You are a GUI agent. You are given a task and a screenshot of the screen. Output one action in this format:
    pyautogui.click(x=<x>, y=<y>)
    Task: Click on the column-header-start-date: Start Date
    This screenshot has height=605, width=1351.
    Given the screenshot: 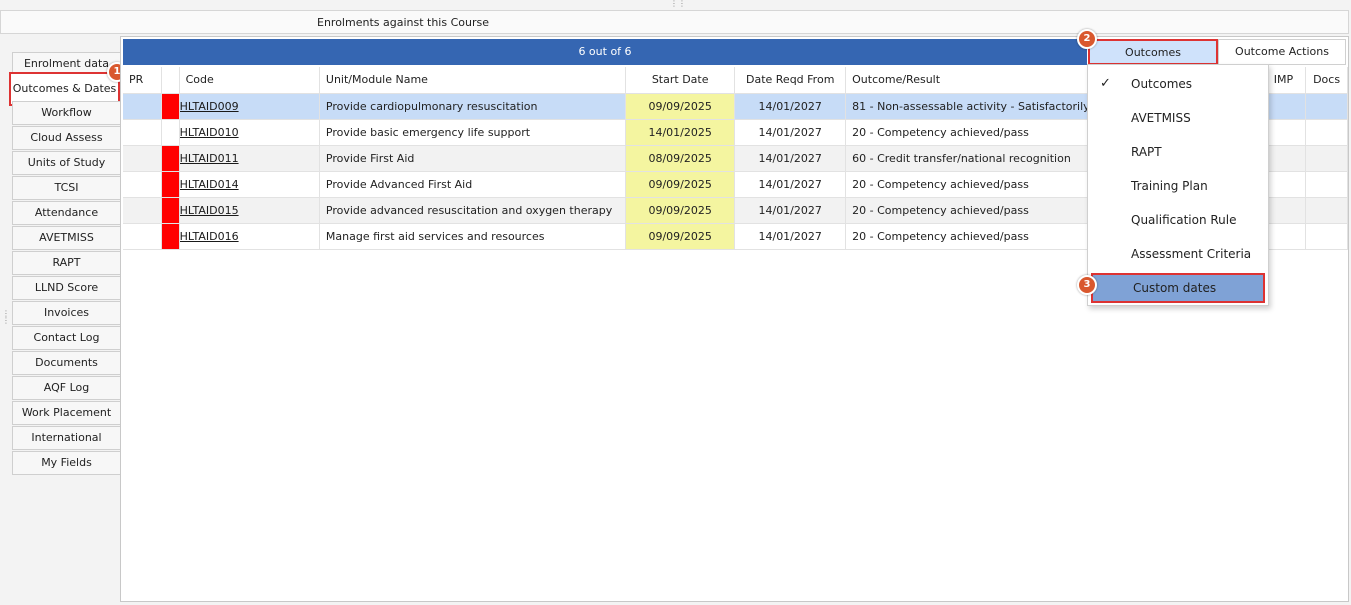 What is the action you would take?
    pyautogui.click(x=680, y=80)
    